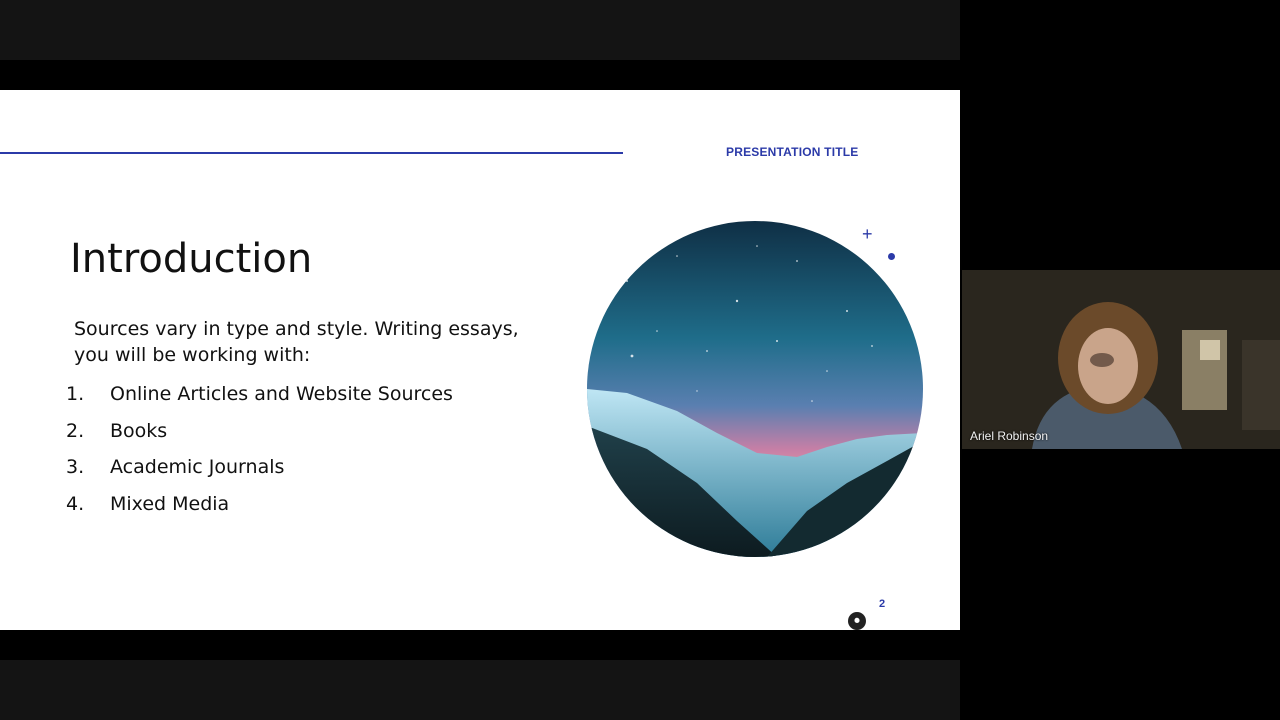  What do you see at coordinates (1009, 436) in the screenshot?
I see `participant-name: Ariel Robinson` at bounding box center [1009, 436].